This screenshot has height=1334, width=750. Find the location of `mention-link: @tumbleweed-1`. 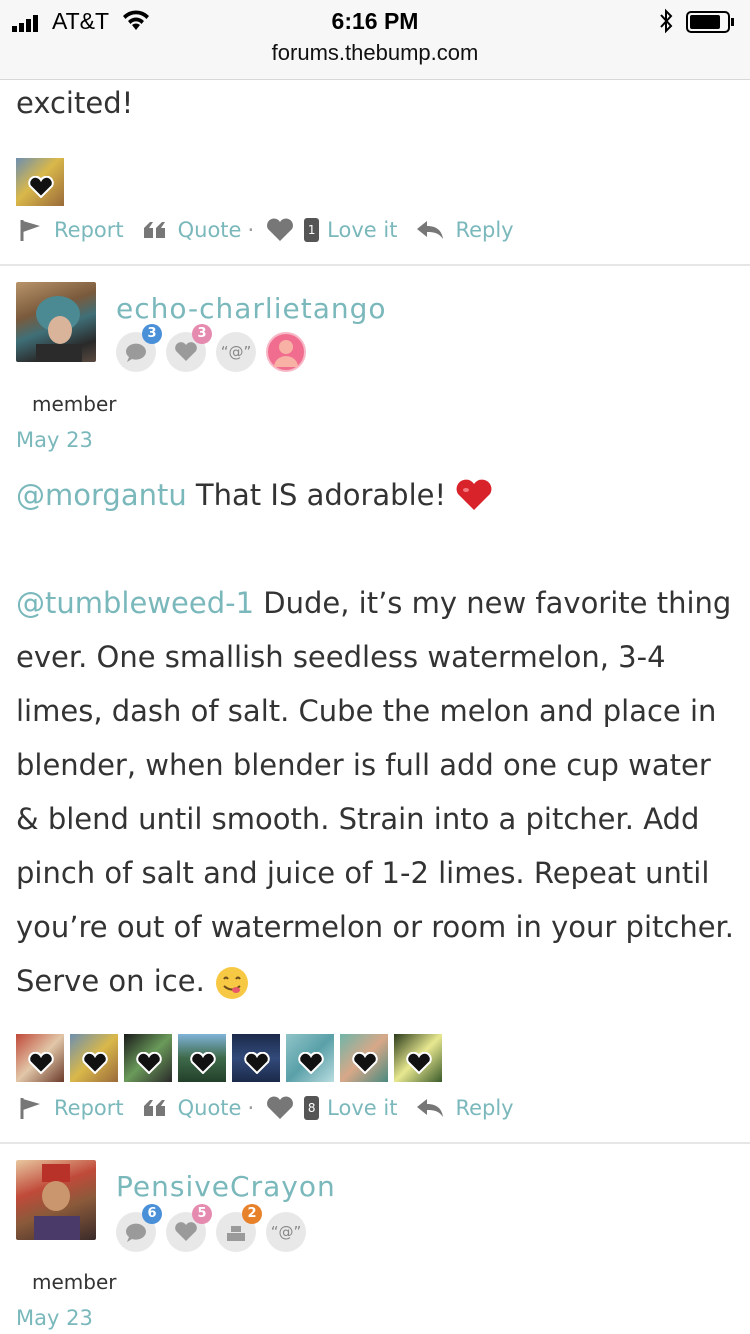

mention-link: @tumbleweed-1 is located at coordinates (135, 603).